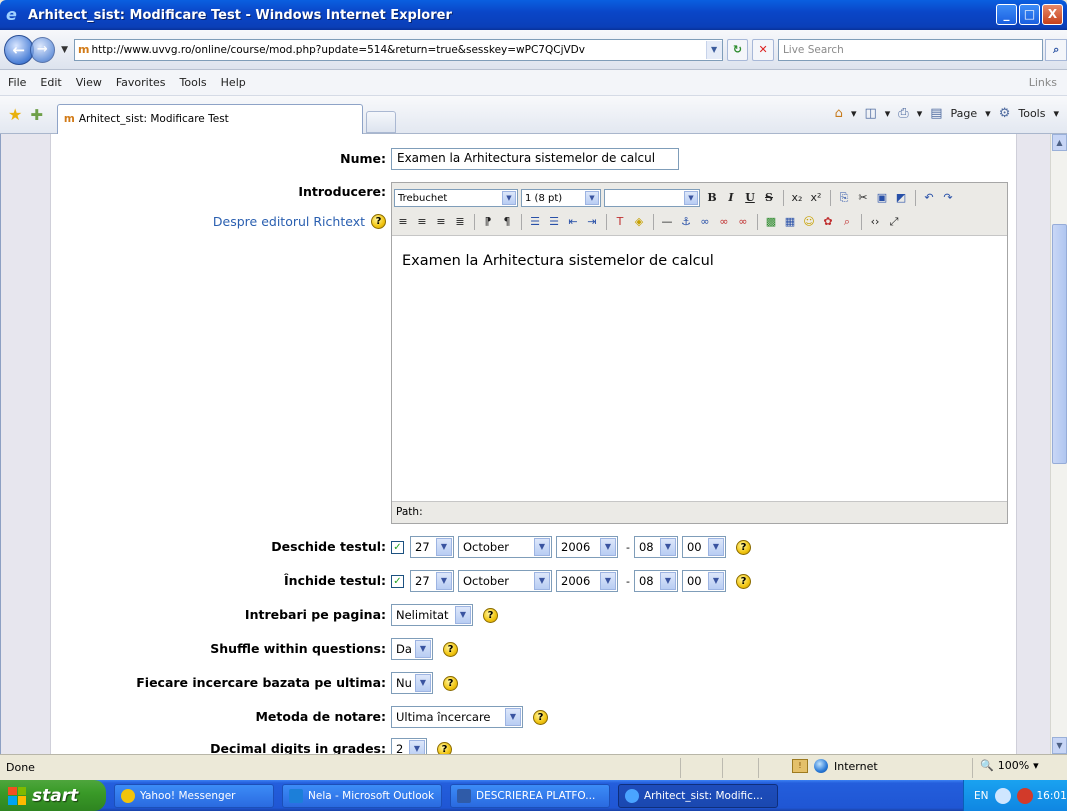 This screenshot has height=811, width=1067. Describe the element at coordinates (432, 615) in the screenshot. I see `questions-per-page-select: Nelimitat ▼` at that location.